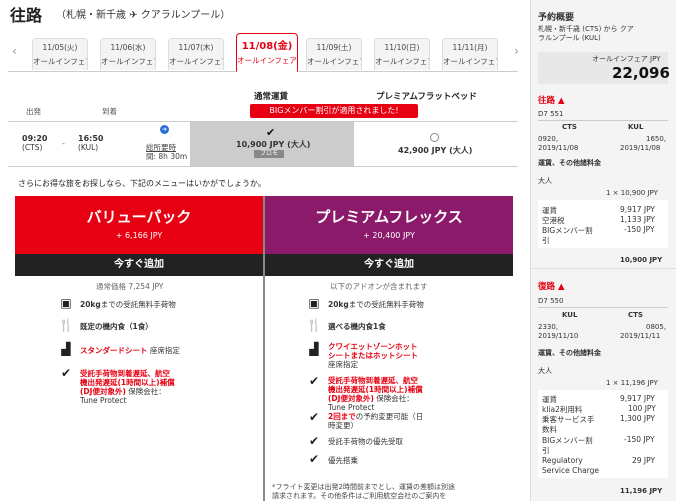 This screenshot has width=676, height=501. Describe the element at coordinates (359, 496) in the screenshot. I see `note-line2: 請求されます。その他条件はご利用航空会社のご案内を` at that location.